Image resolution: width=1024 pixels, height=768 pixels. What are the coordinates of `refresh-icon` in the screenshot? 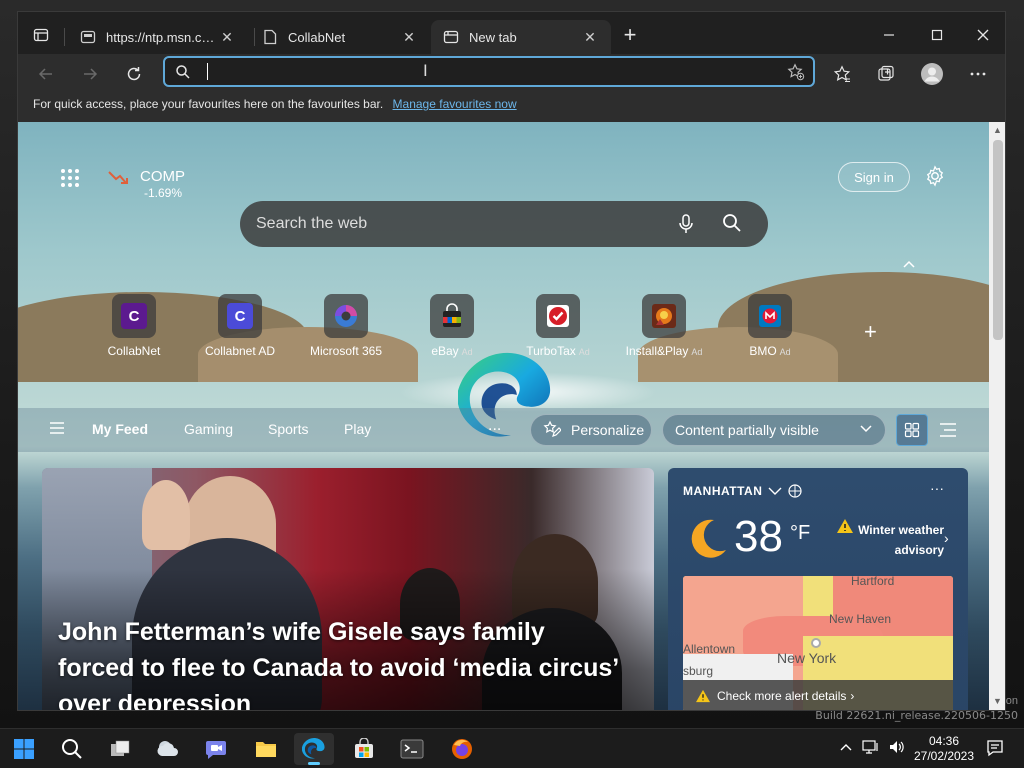 It's located at (134, 74).